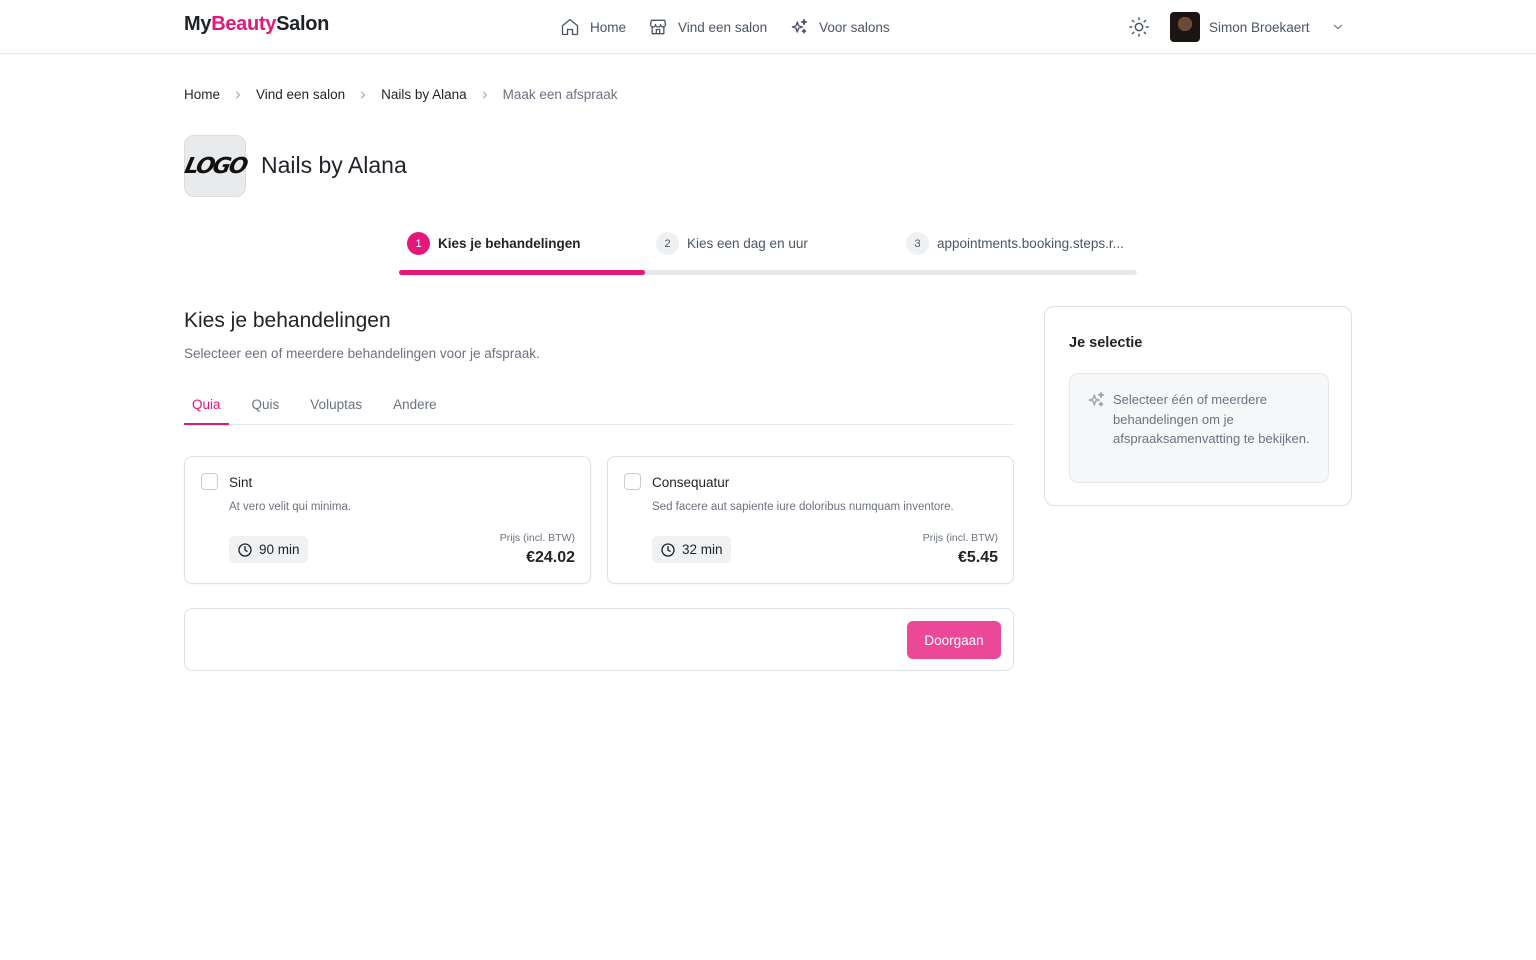  I want to click on brand-prefix: My, so click(198, 24).